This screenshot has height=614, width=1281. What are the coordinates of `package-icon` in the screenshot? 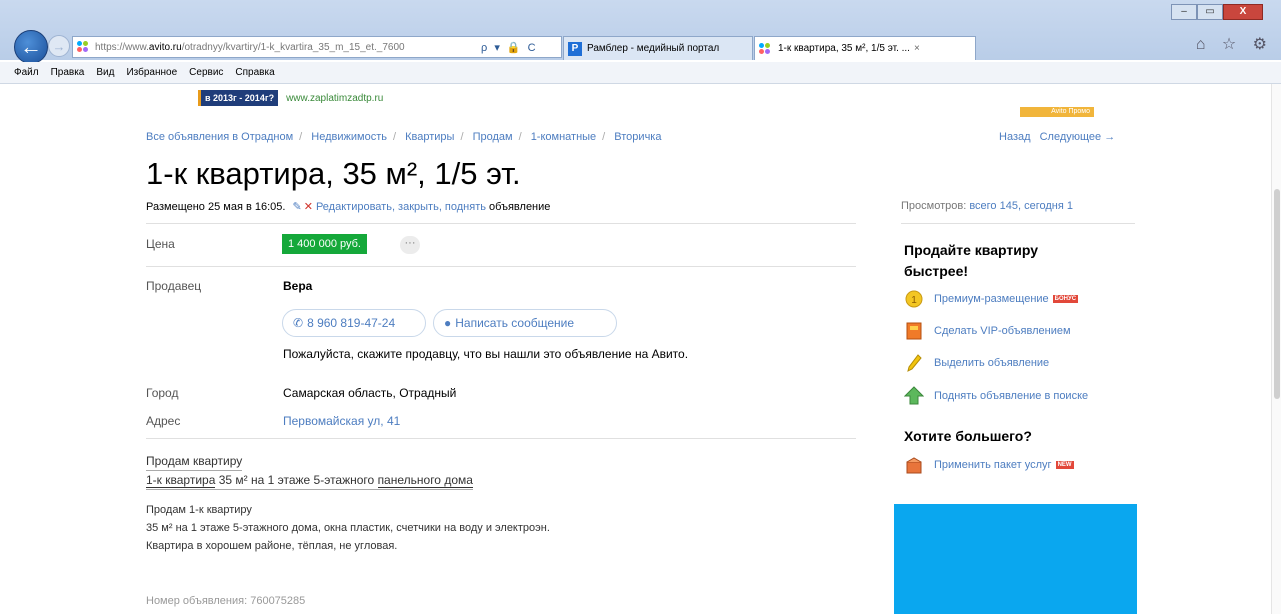 It's located at (914, 465).